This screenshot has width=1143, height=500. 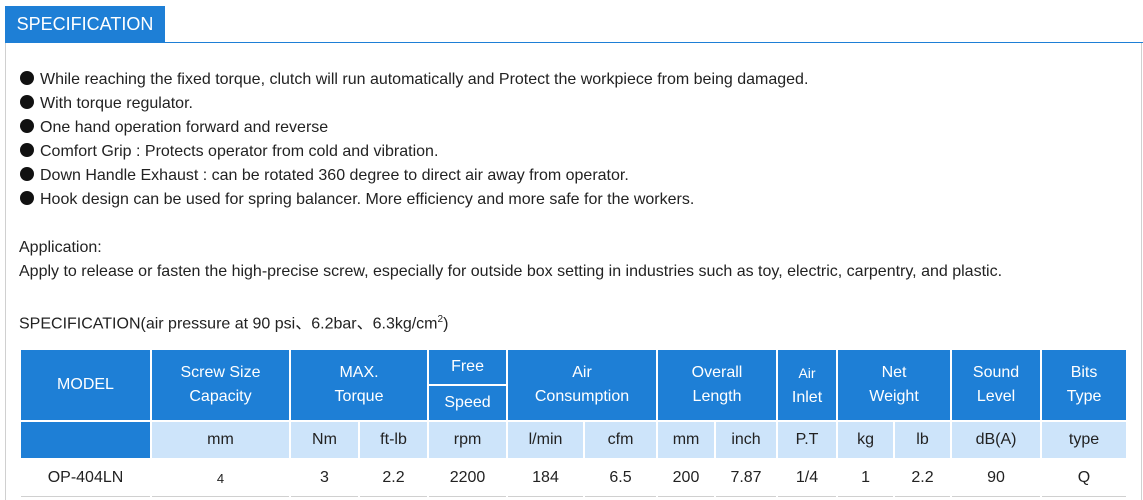 I want to click on unit-cell: lb, so click(x=923, y=440).